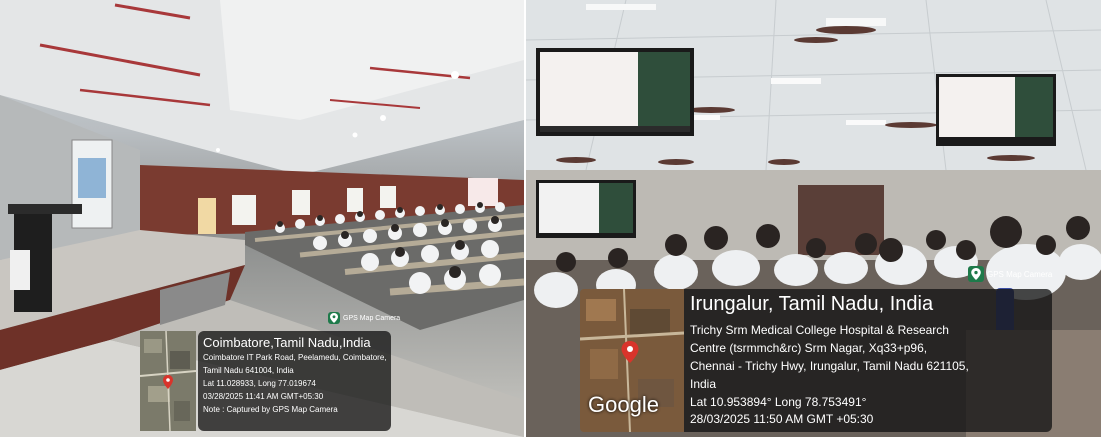 This screenshot has width=1101, height=437. Describe the element at coordinates (259, 383) in the screenshot. I see `coordinates: Lat 11.028933, Long 77.019674` at that location.